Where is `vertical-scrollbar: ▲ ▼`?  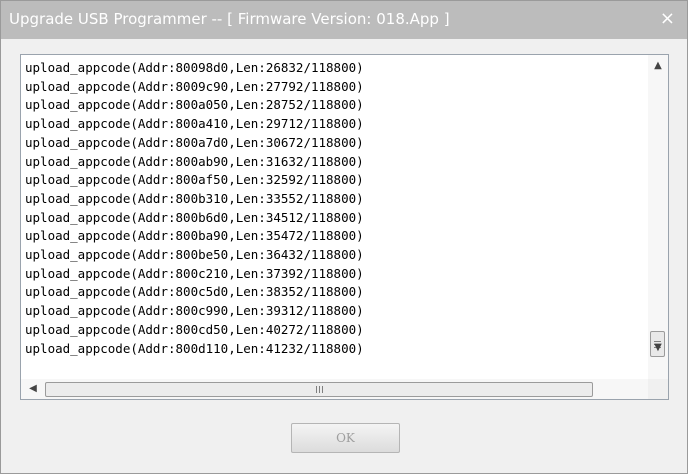
vertical-scrollbar: ▲ ▼ is located at coordinates (658, 217).